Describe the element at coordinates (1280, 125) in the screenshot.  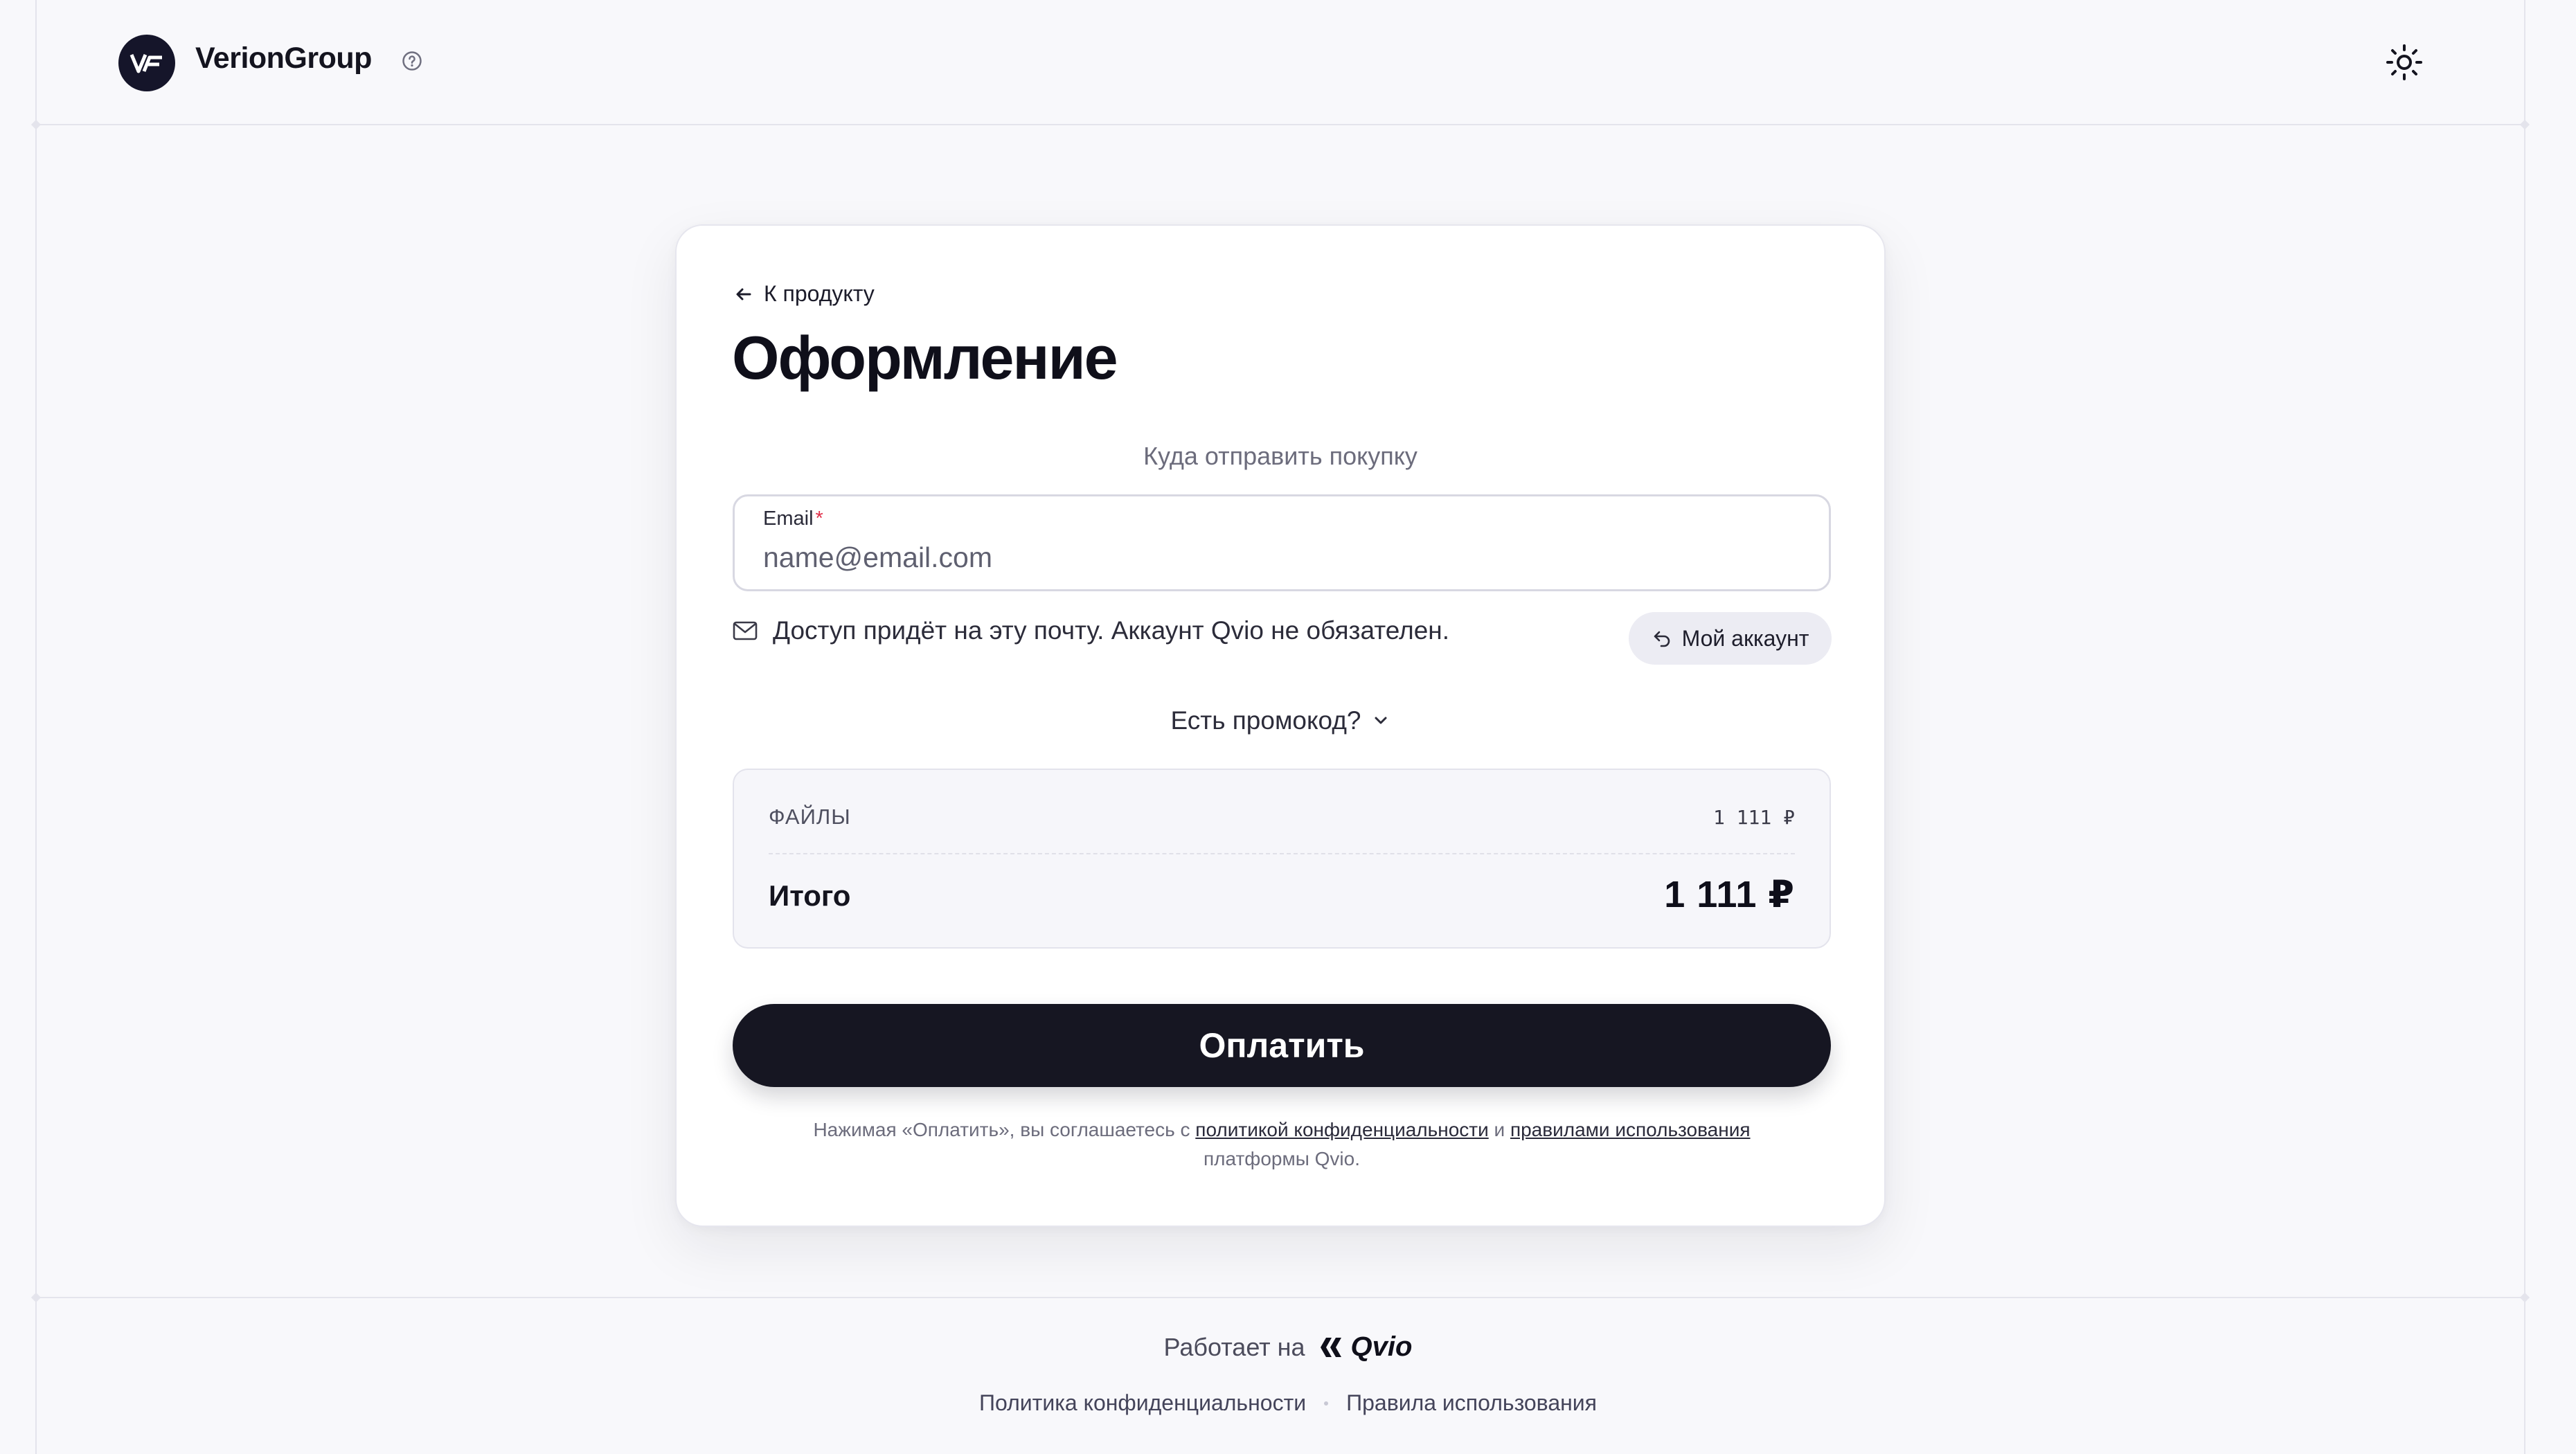
I see `header-divider` at that location.